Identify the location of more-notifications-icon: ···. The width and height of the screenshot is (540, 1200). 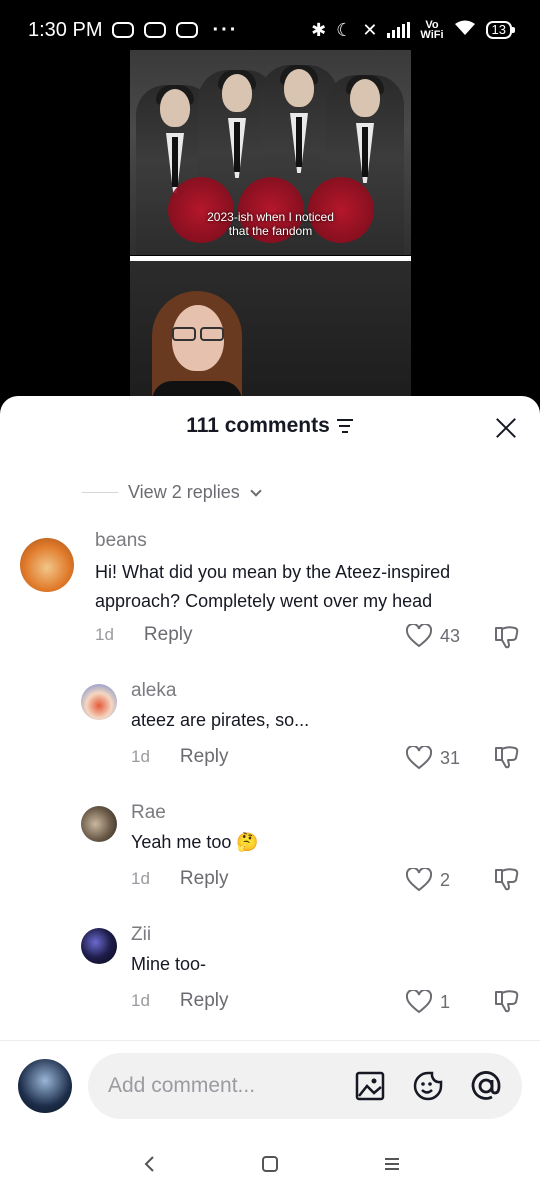
(225, 29).